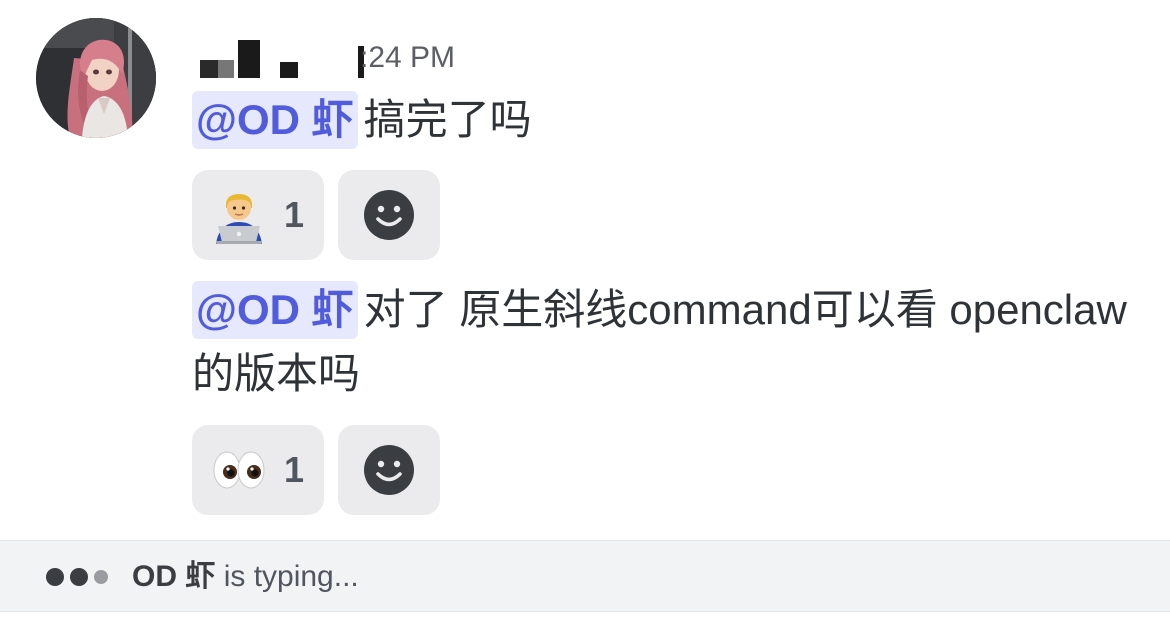 The height and width of the screenshot is (639, 1170). Describe the element at coordinates (174, 576) in the screenshot. I see `typing-user-name: OD 虾` at that location.